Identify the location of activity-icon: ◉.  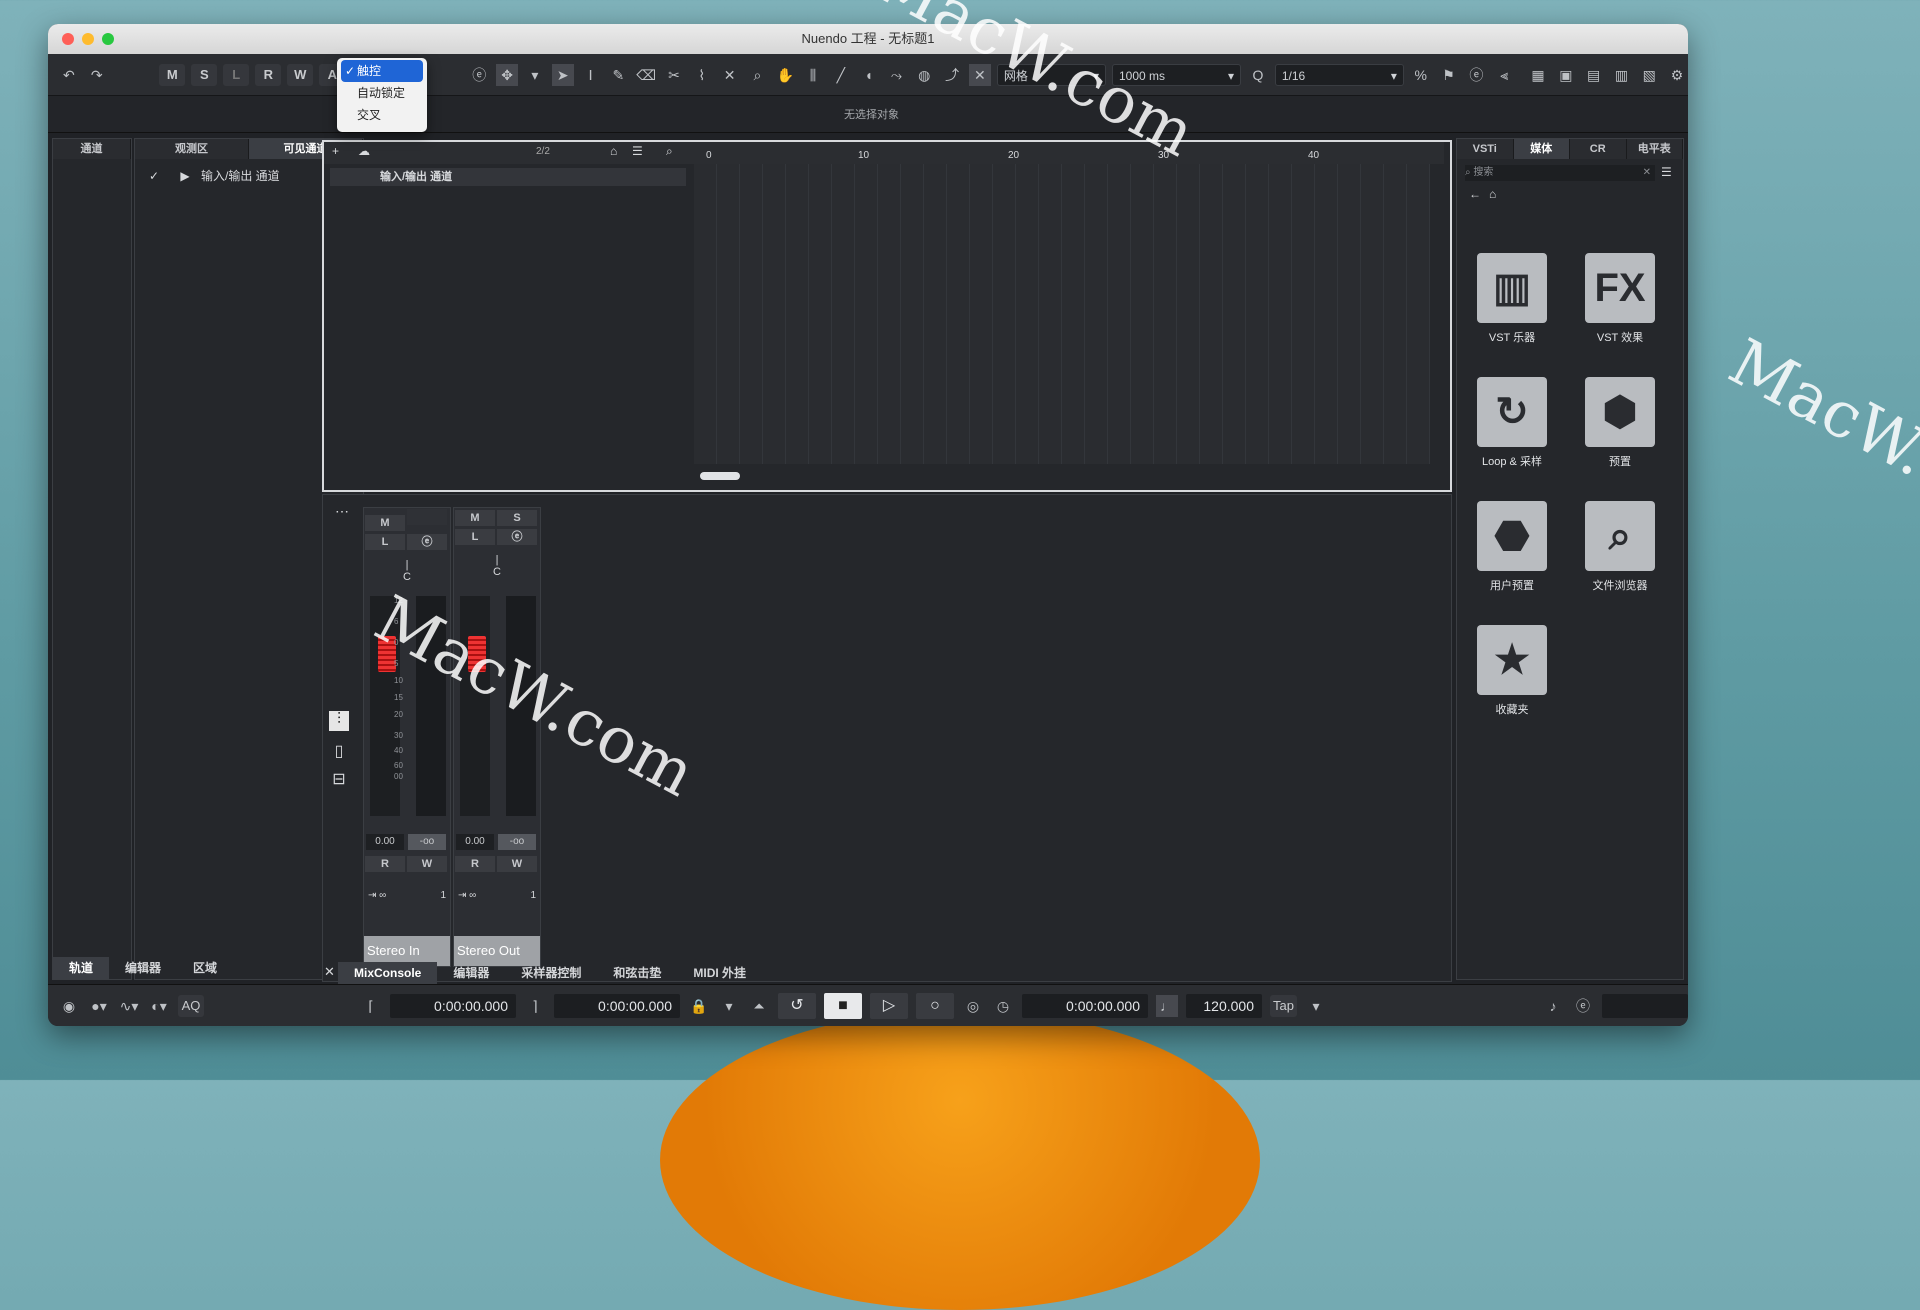
(69, 1006).